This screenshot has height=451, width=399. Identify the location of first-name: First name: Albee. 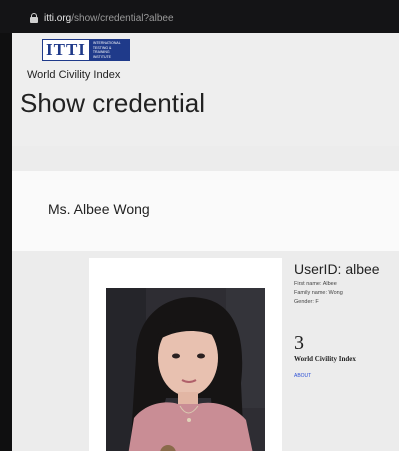
(315, 284).